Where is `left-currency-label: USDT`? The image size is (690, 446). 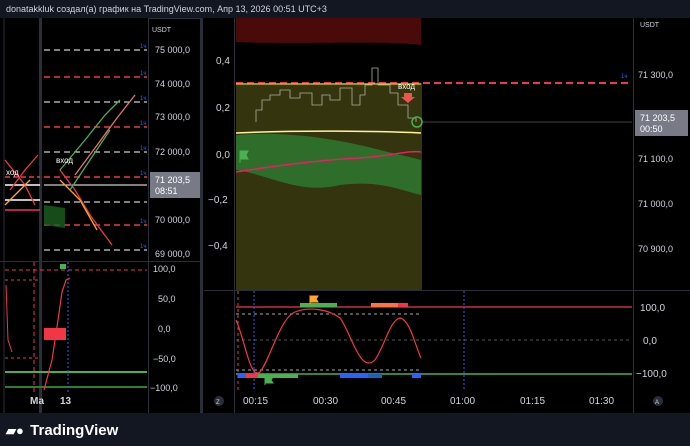
left-currency-label: USDT is located at coordinates (162, 30).